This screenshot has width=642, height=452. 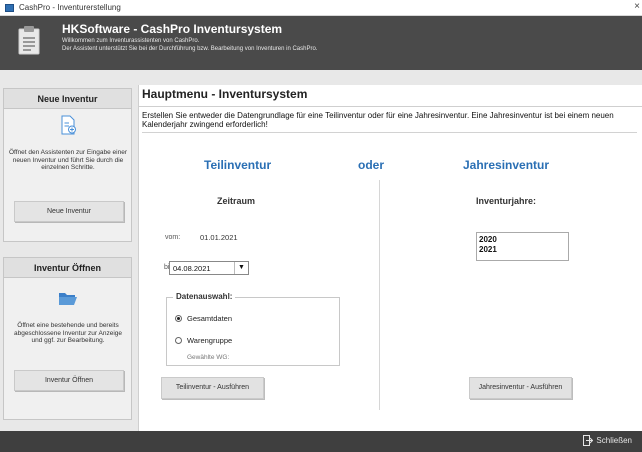 What do you see at coordinates (212, 388) in the screenshot?
I see `teilinventur-execute-button: Teilinventur - Ausführen` at bounding box center [212, 388].